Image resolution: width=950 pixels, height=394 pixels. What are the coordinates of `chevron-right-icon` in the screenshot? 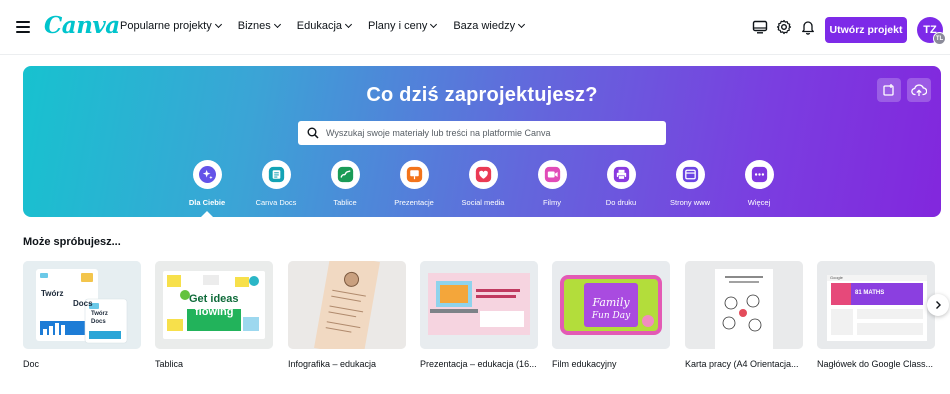 It's located at (938, 305).